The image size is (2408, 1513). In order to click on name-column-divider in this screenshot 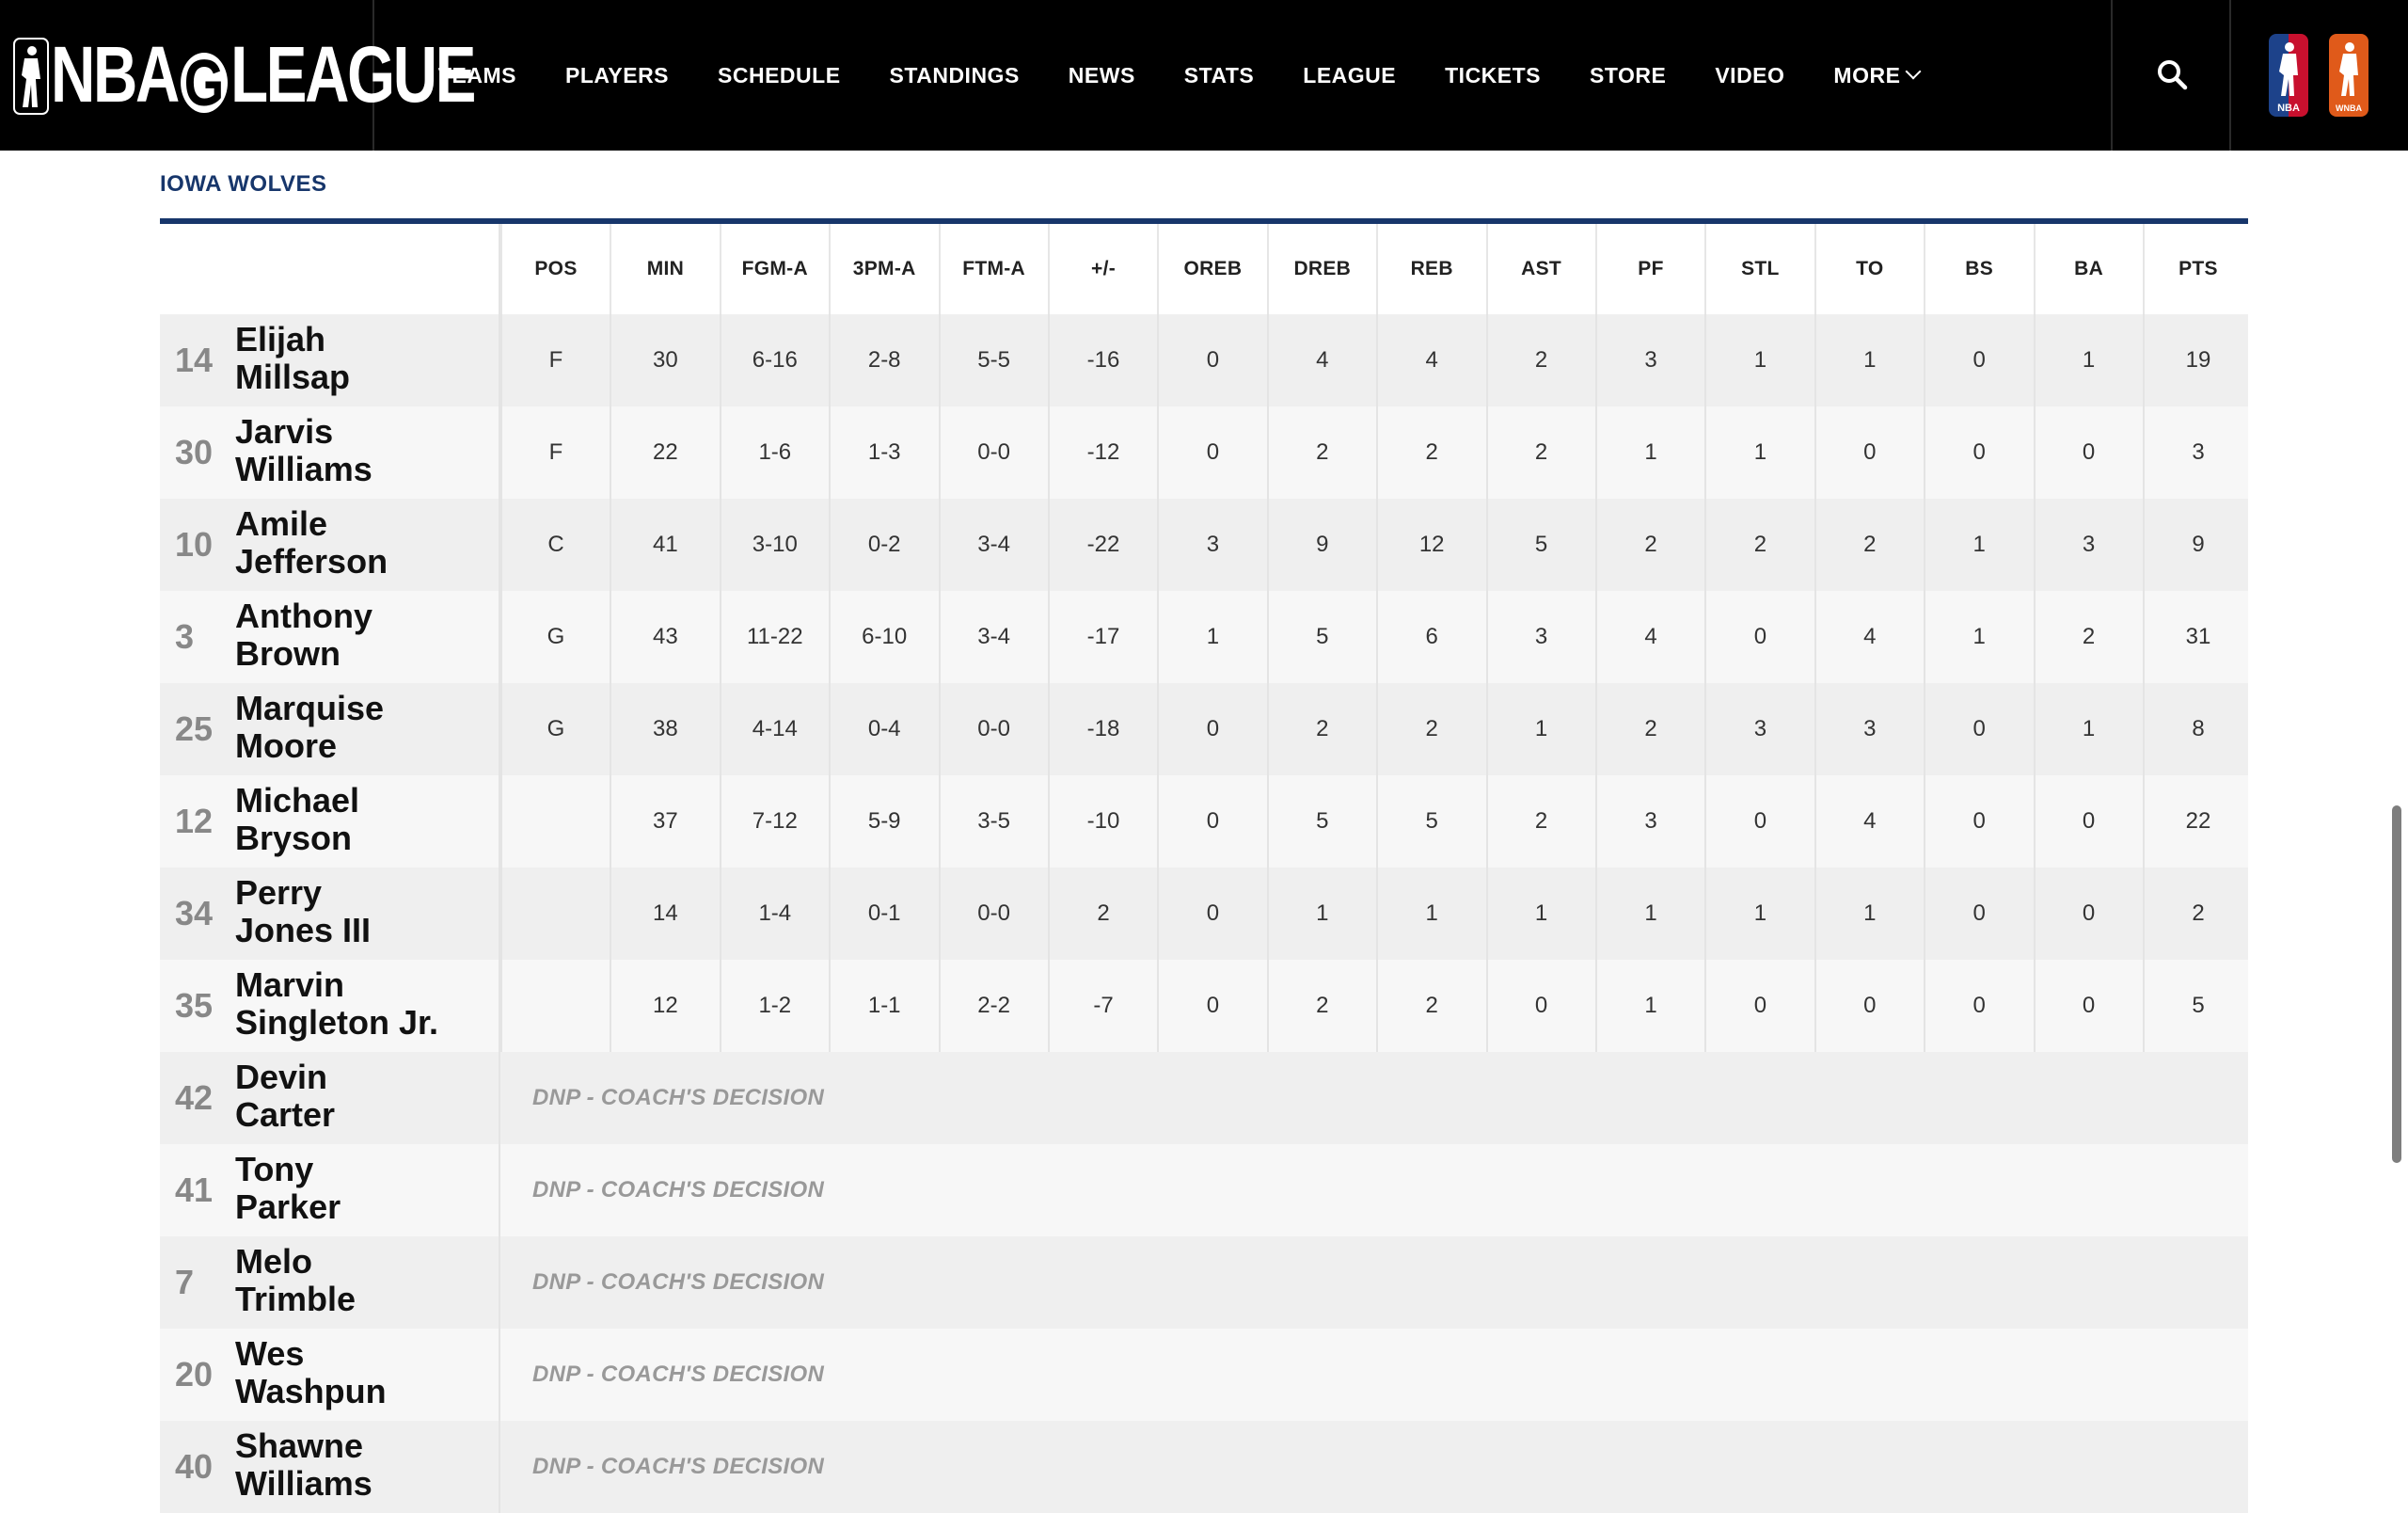, I will do `click(499, 1190)`.